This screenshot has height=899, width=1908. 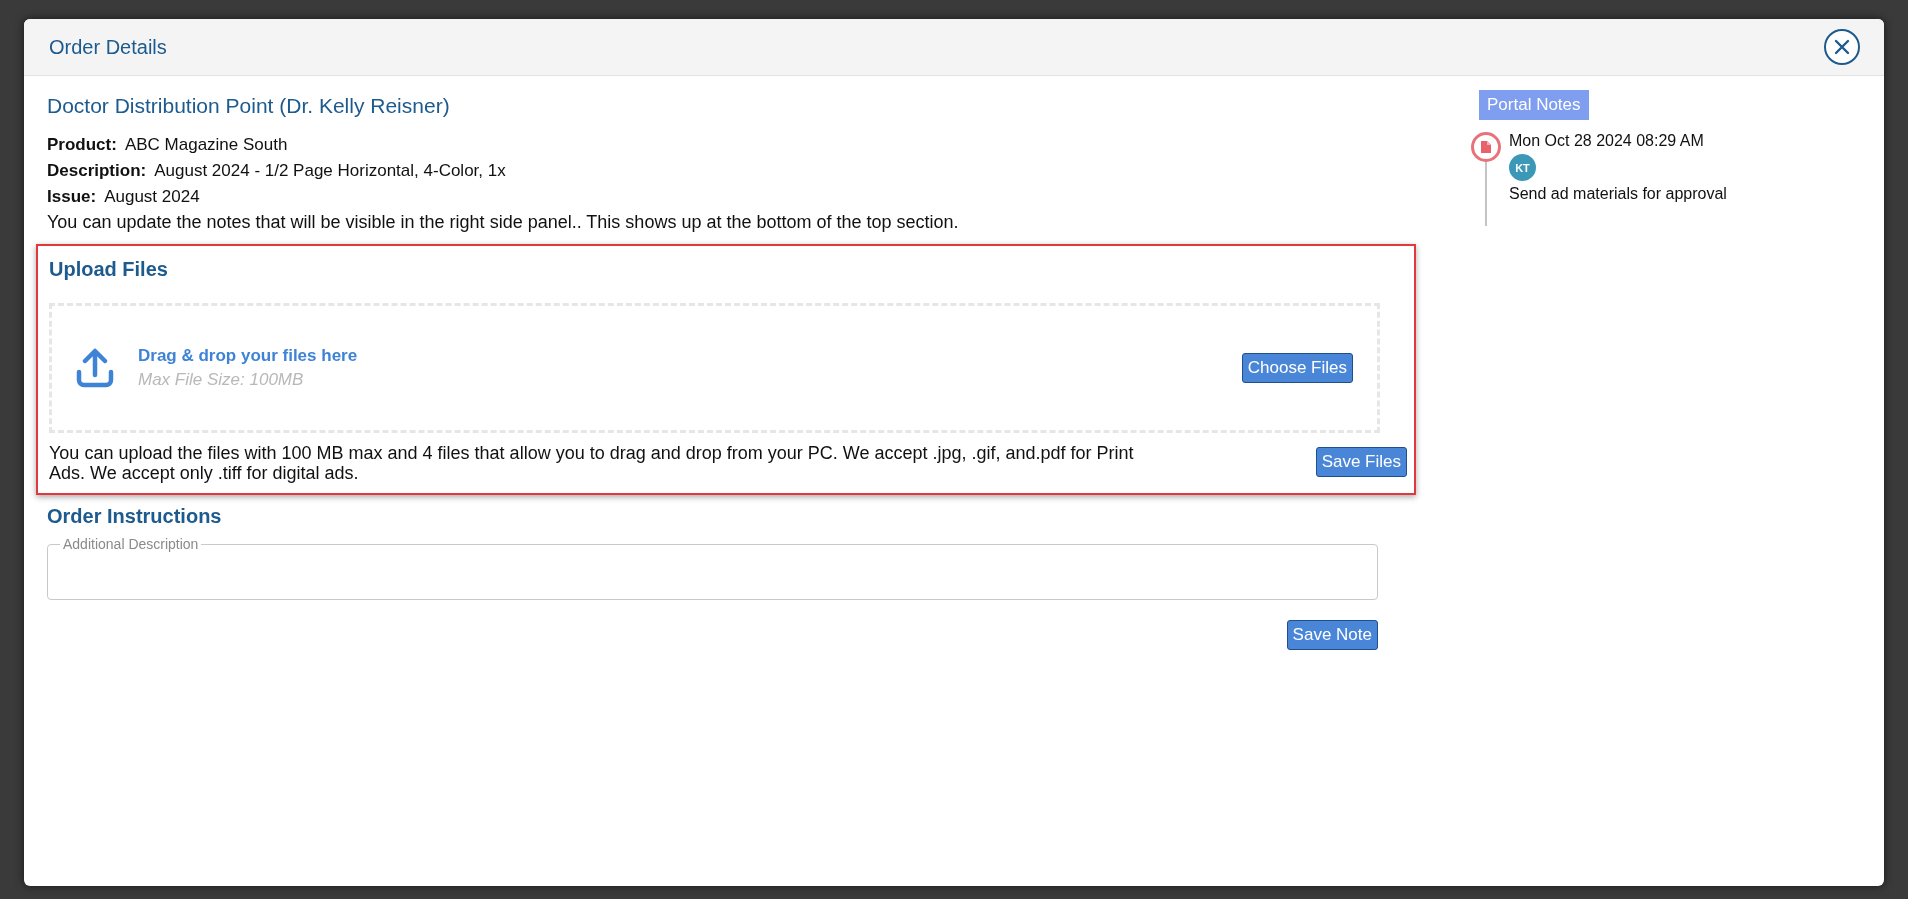 What do you see at coordinates (1522, 167) in the screenshot?
I see `user-avatar: KT` at bounding box center [1522, 167].